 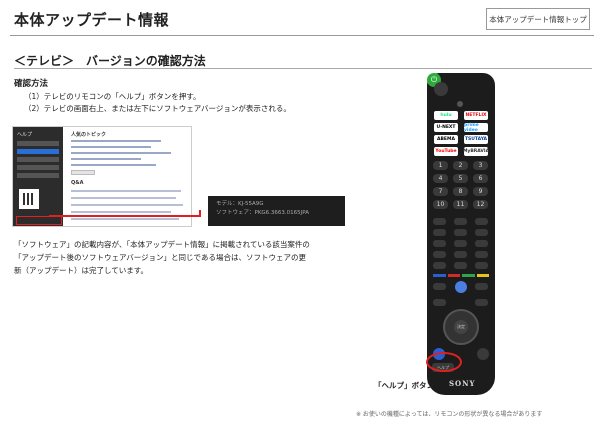 What do you see at coordinates (460, 178) in the screenshot?
I see `number-button: 5` at bounding box center [460, 178].